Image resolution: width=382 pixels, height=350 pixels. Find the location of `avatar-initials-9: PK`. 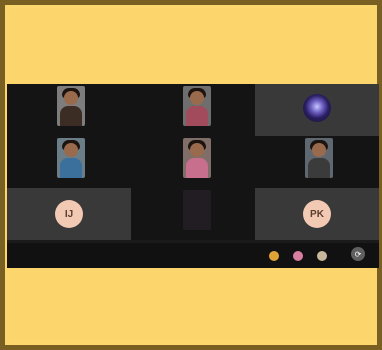

avatar-initials-9: PK is located at coordinates (317, 214).